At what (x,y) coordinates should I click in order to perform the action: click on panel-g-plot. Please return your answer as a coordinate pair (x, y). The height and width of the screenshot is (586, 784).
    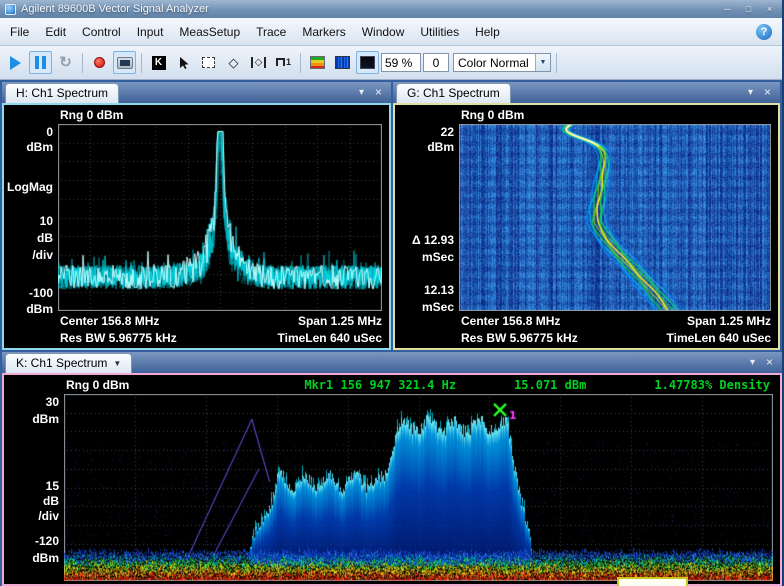
    Looking at the image, I should click on (615, 217).